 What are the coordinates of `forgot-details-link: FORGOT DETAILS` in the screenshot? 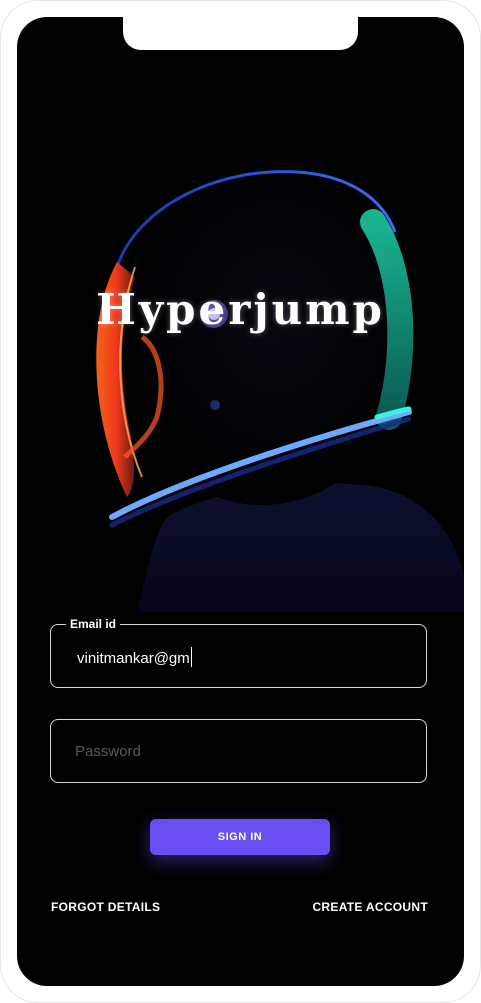 It's located at (105, 907).